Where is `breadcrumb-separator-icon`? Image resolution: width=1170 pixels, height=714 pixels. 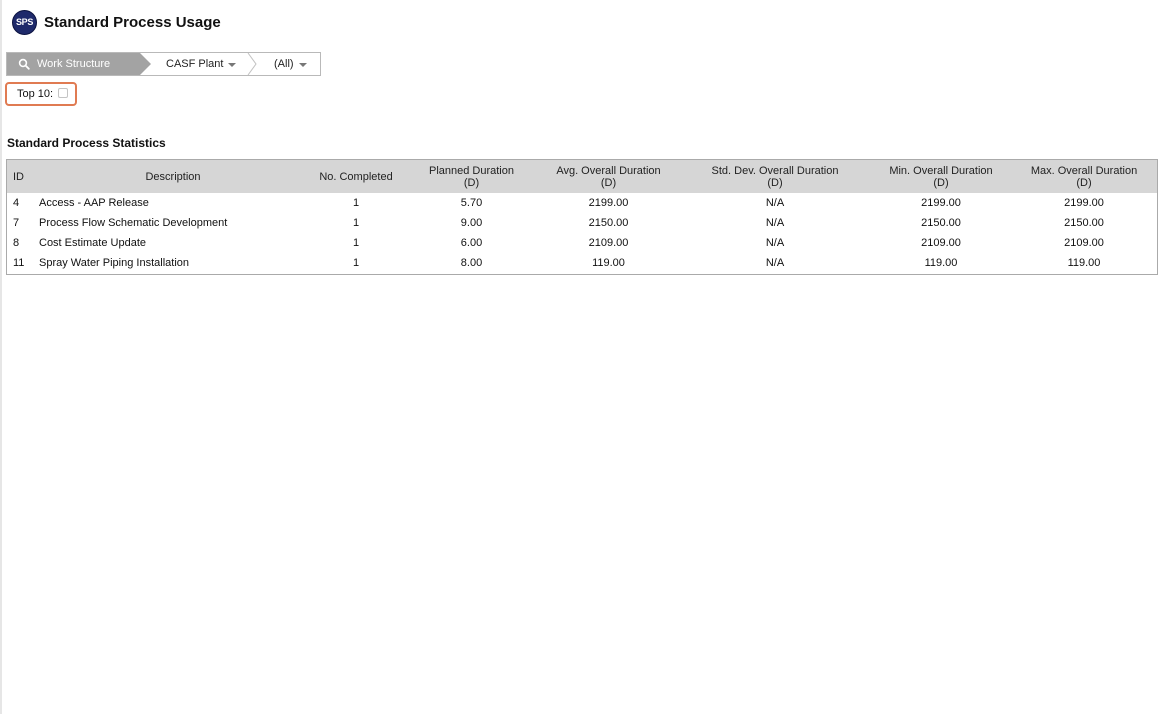 breadcrumb-separator-icon is located at coordinates (252, 64).